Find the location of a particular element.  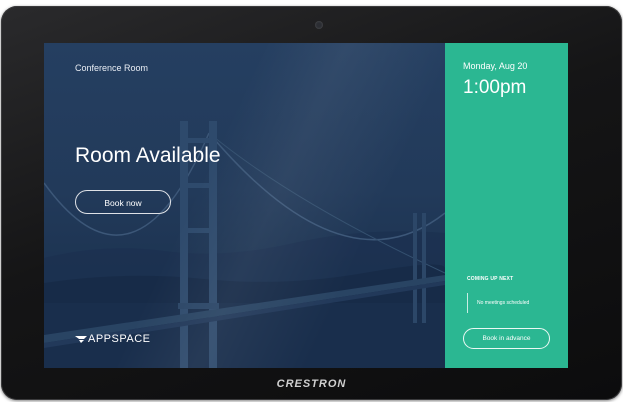

camera-lens is located at coordinates (319, 25).